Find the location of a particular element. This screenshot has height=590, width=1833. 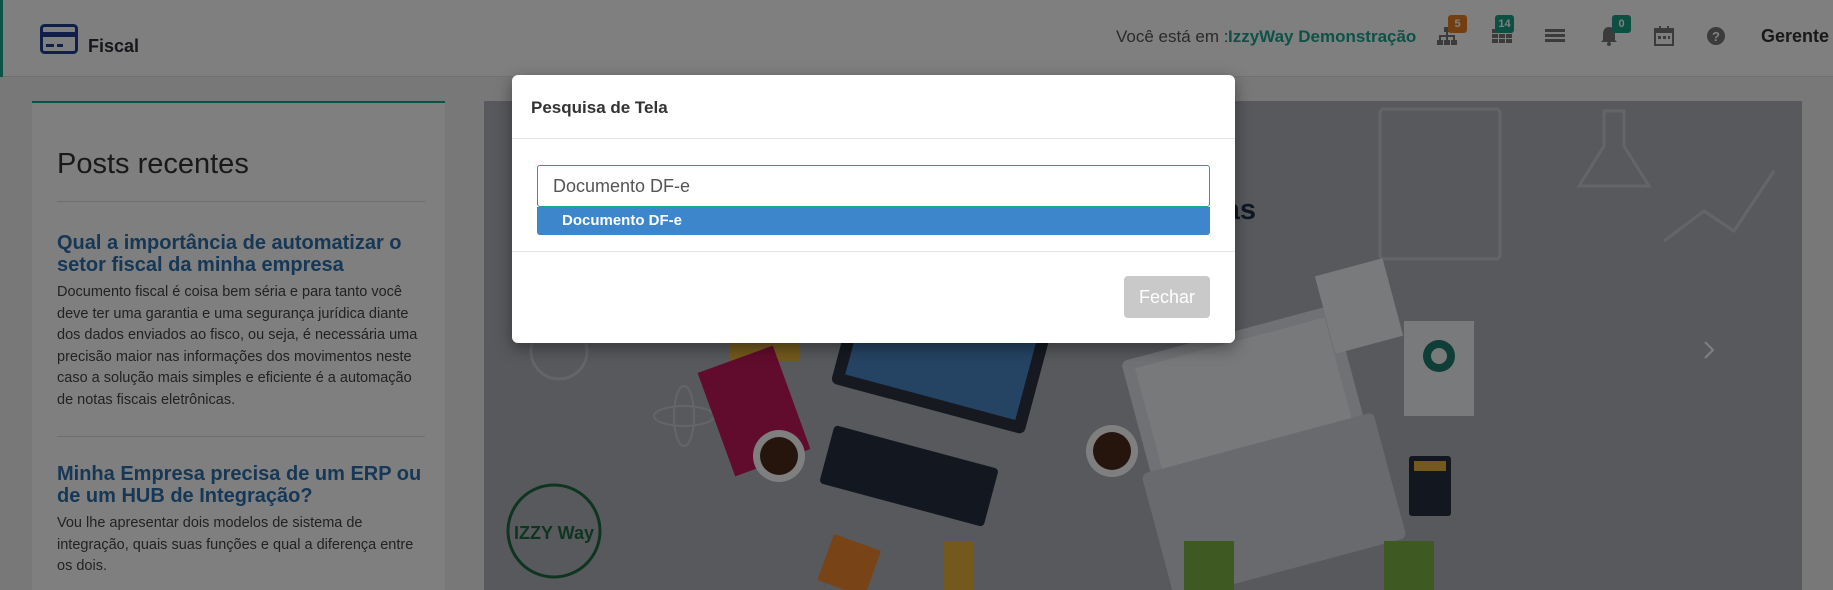

screen-search-input is located at coordinates (873, 186).